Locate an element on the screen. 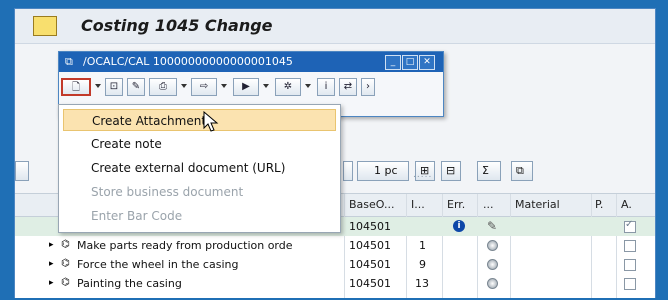 Image resolution: width=668 pixels, height=300 pixels. unit-button: 1 pc is located at coordinates (383, 171).